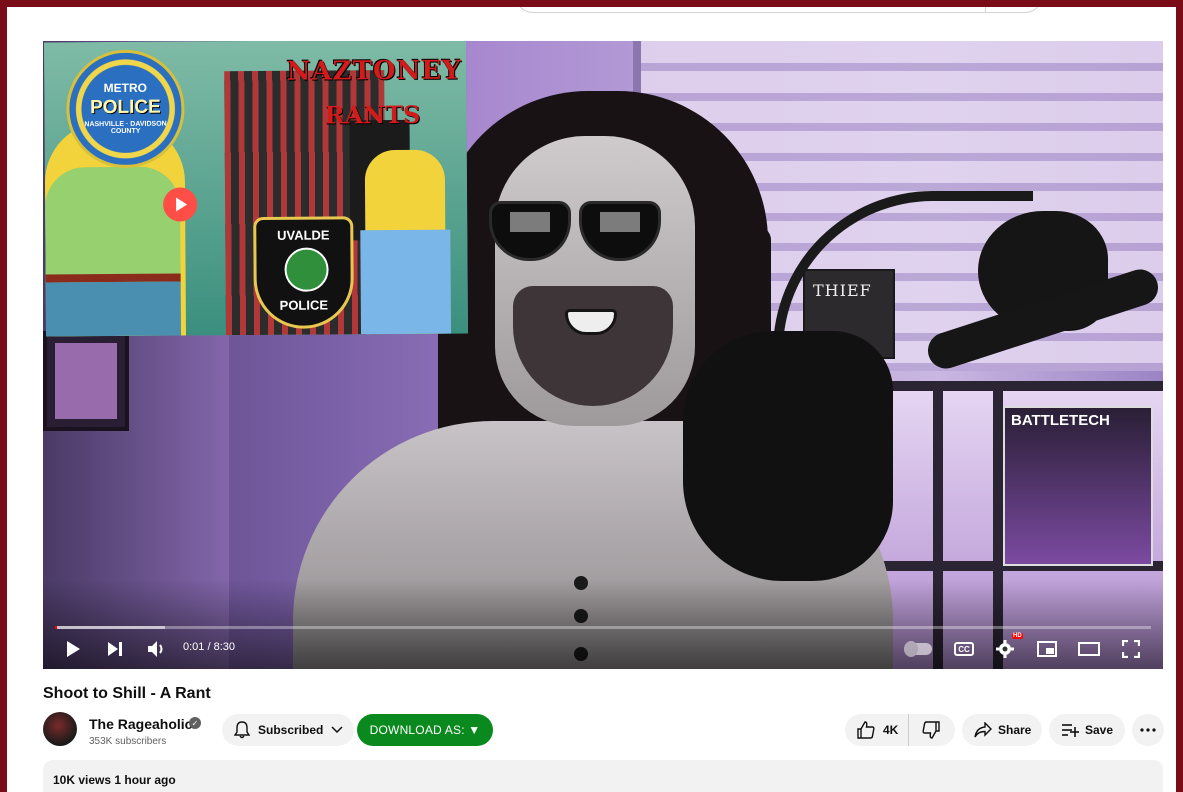 Image resolution: width=1183 pixels, height=792 pixels. Describe the element at coordinates (86, 381) in the screenshot. I see `wall-picture` at that location.